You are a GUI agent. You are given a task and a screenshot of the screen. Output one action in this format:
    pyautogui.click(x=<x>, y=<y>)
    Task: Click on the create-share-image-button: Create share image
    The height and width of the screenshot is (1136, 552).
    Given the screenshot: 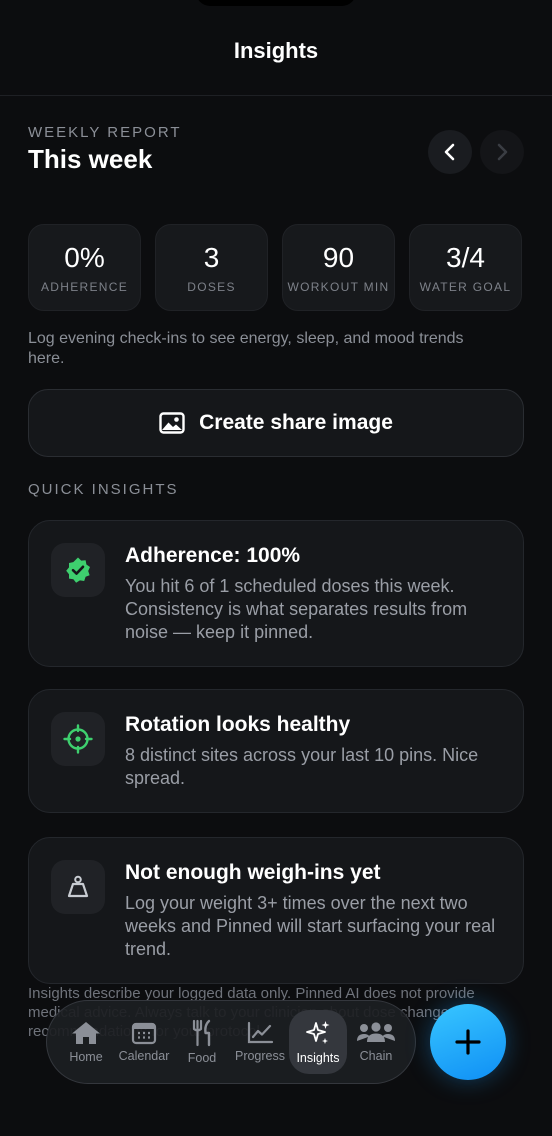 What is the action you would take?
    pyautogui.click(x=276, y=423)
    